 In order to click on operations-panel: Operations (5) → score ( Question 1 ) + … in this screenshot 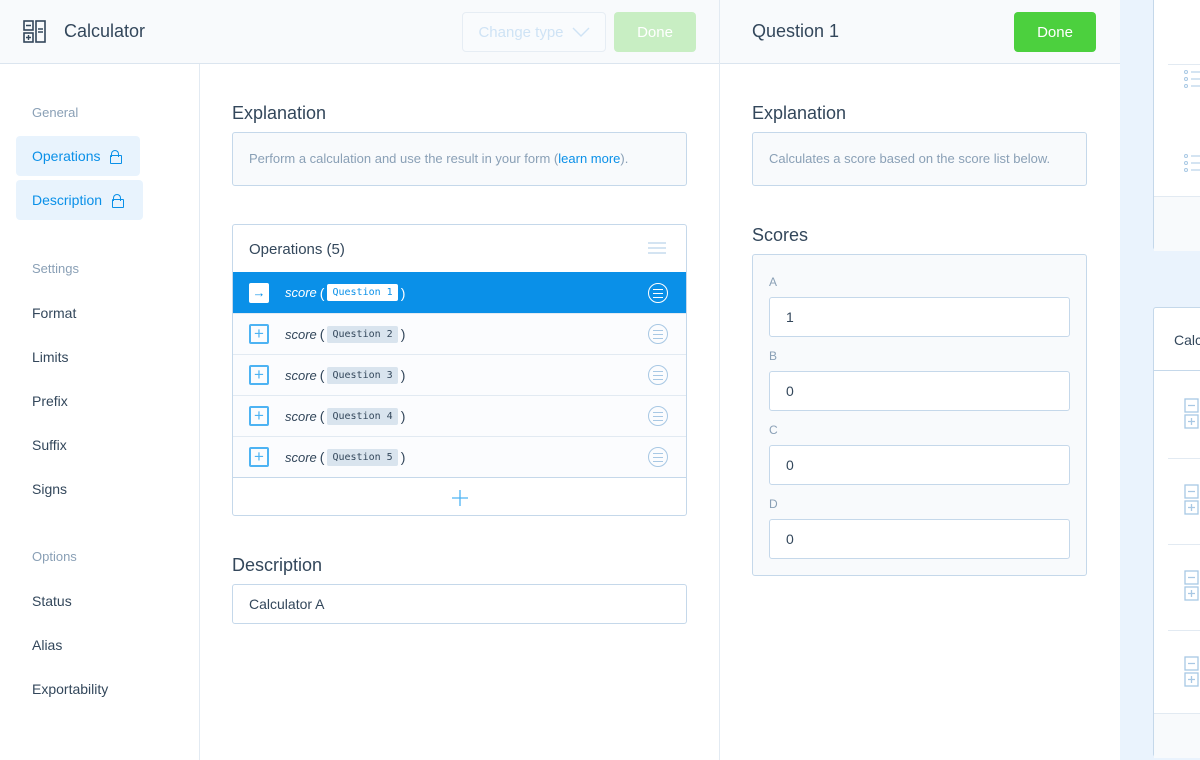, I will do `click(459, 370)`.